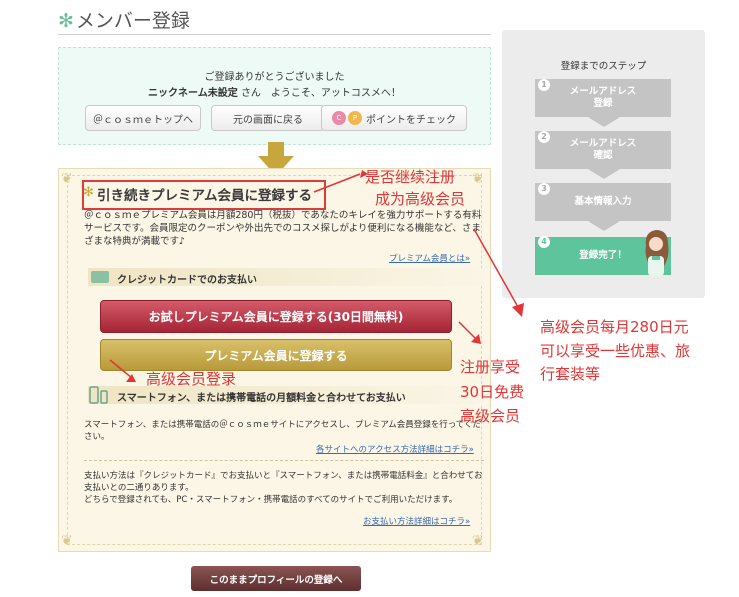  What do you see at coordinates (191, 379) in the screenshot?
I see `annotation-login: 高级会员登录` at bounding box center [191, 379].